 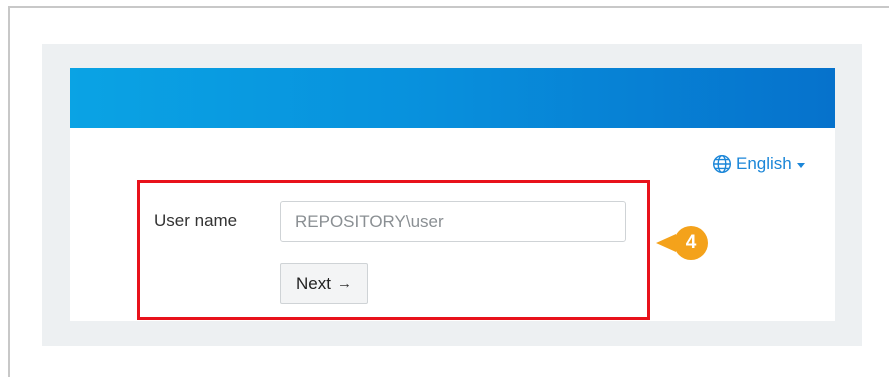 What do you see at coordinates (691, 243) in the screenshot?
I see `step-number-badge: 4` at bounding box center [691, 243].